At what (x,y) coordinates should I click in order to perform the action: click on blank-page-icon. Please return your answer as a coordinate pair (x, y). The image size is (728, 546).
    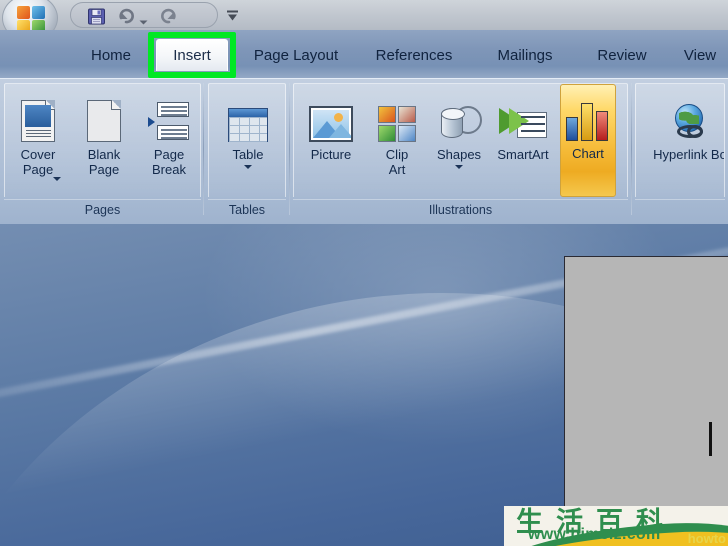
    Looking at the image, I should click on (104, 117).